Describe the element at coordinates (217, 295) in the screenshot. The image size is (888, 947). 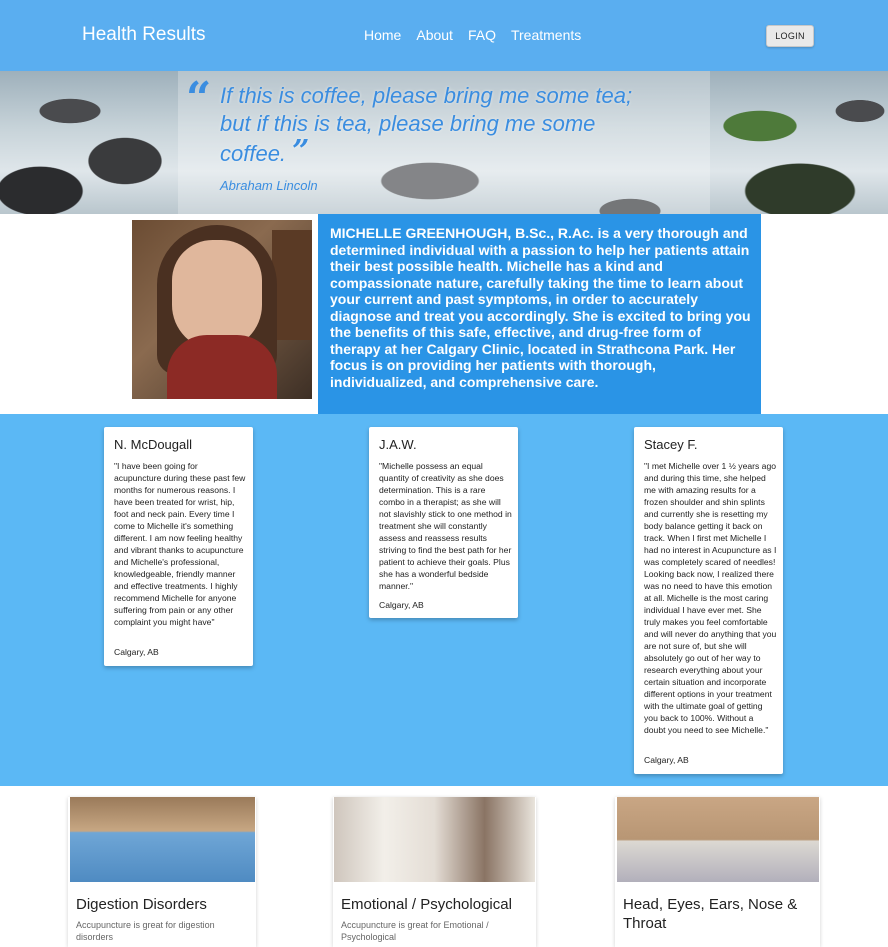
I see `photo-face` at that location.